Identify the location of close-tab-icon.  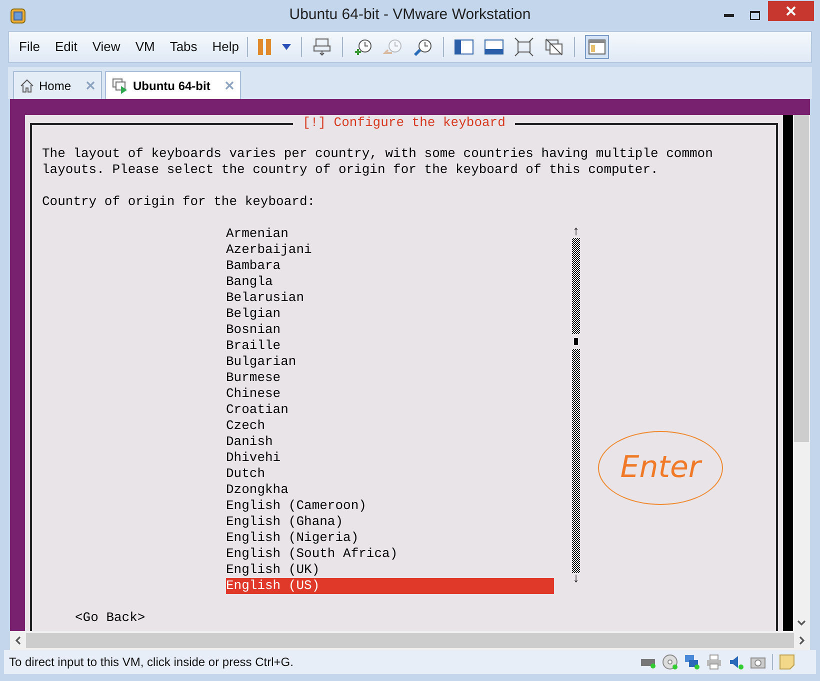
(229, 85).